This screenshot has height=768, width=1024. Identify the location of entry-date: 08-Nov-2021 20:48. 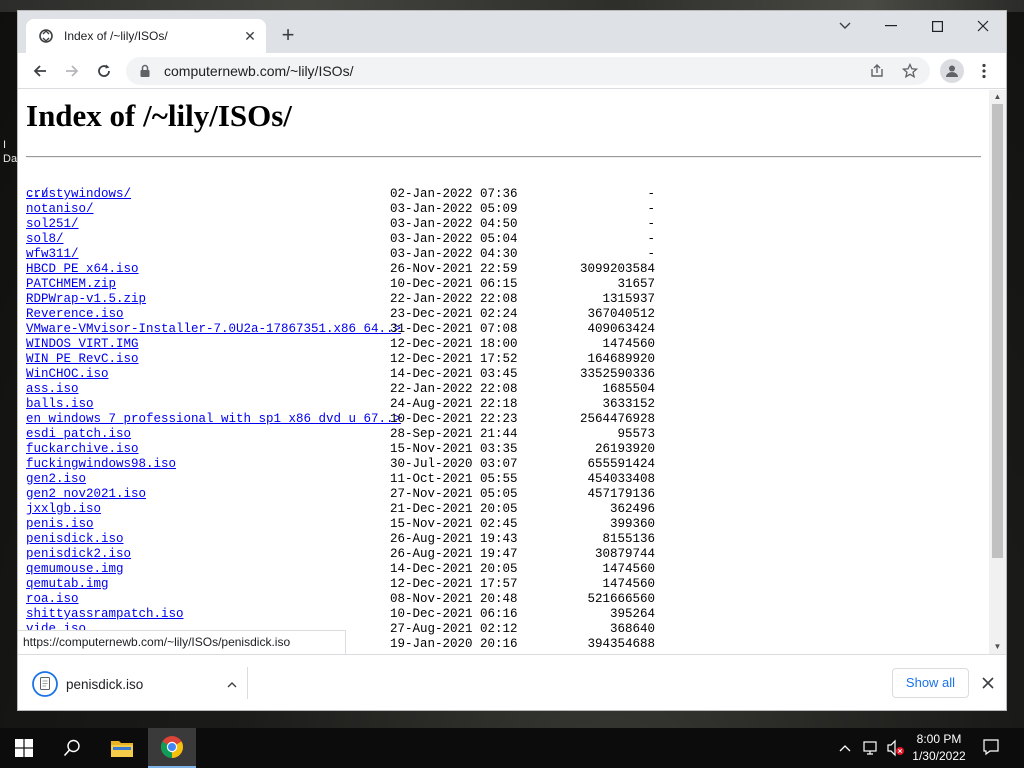
(454, 599).